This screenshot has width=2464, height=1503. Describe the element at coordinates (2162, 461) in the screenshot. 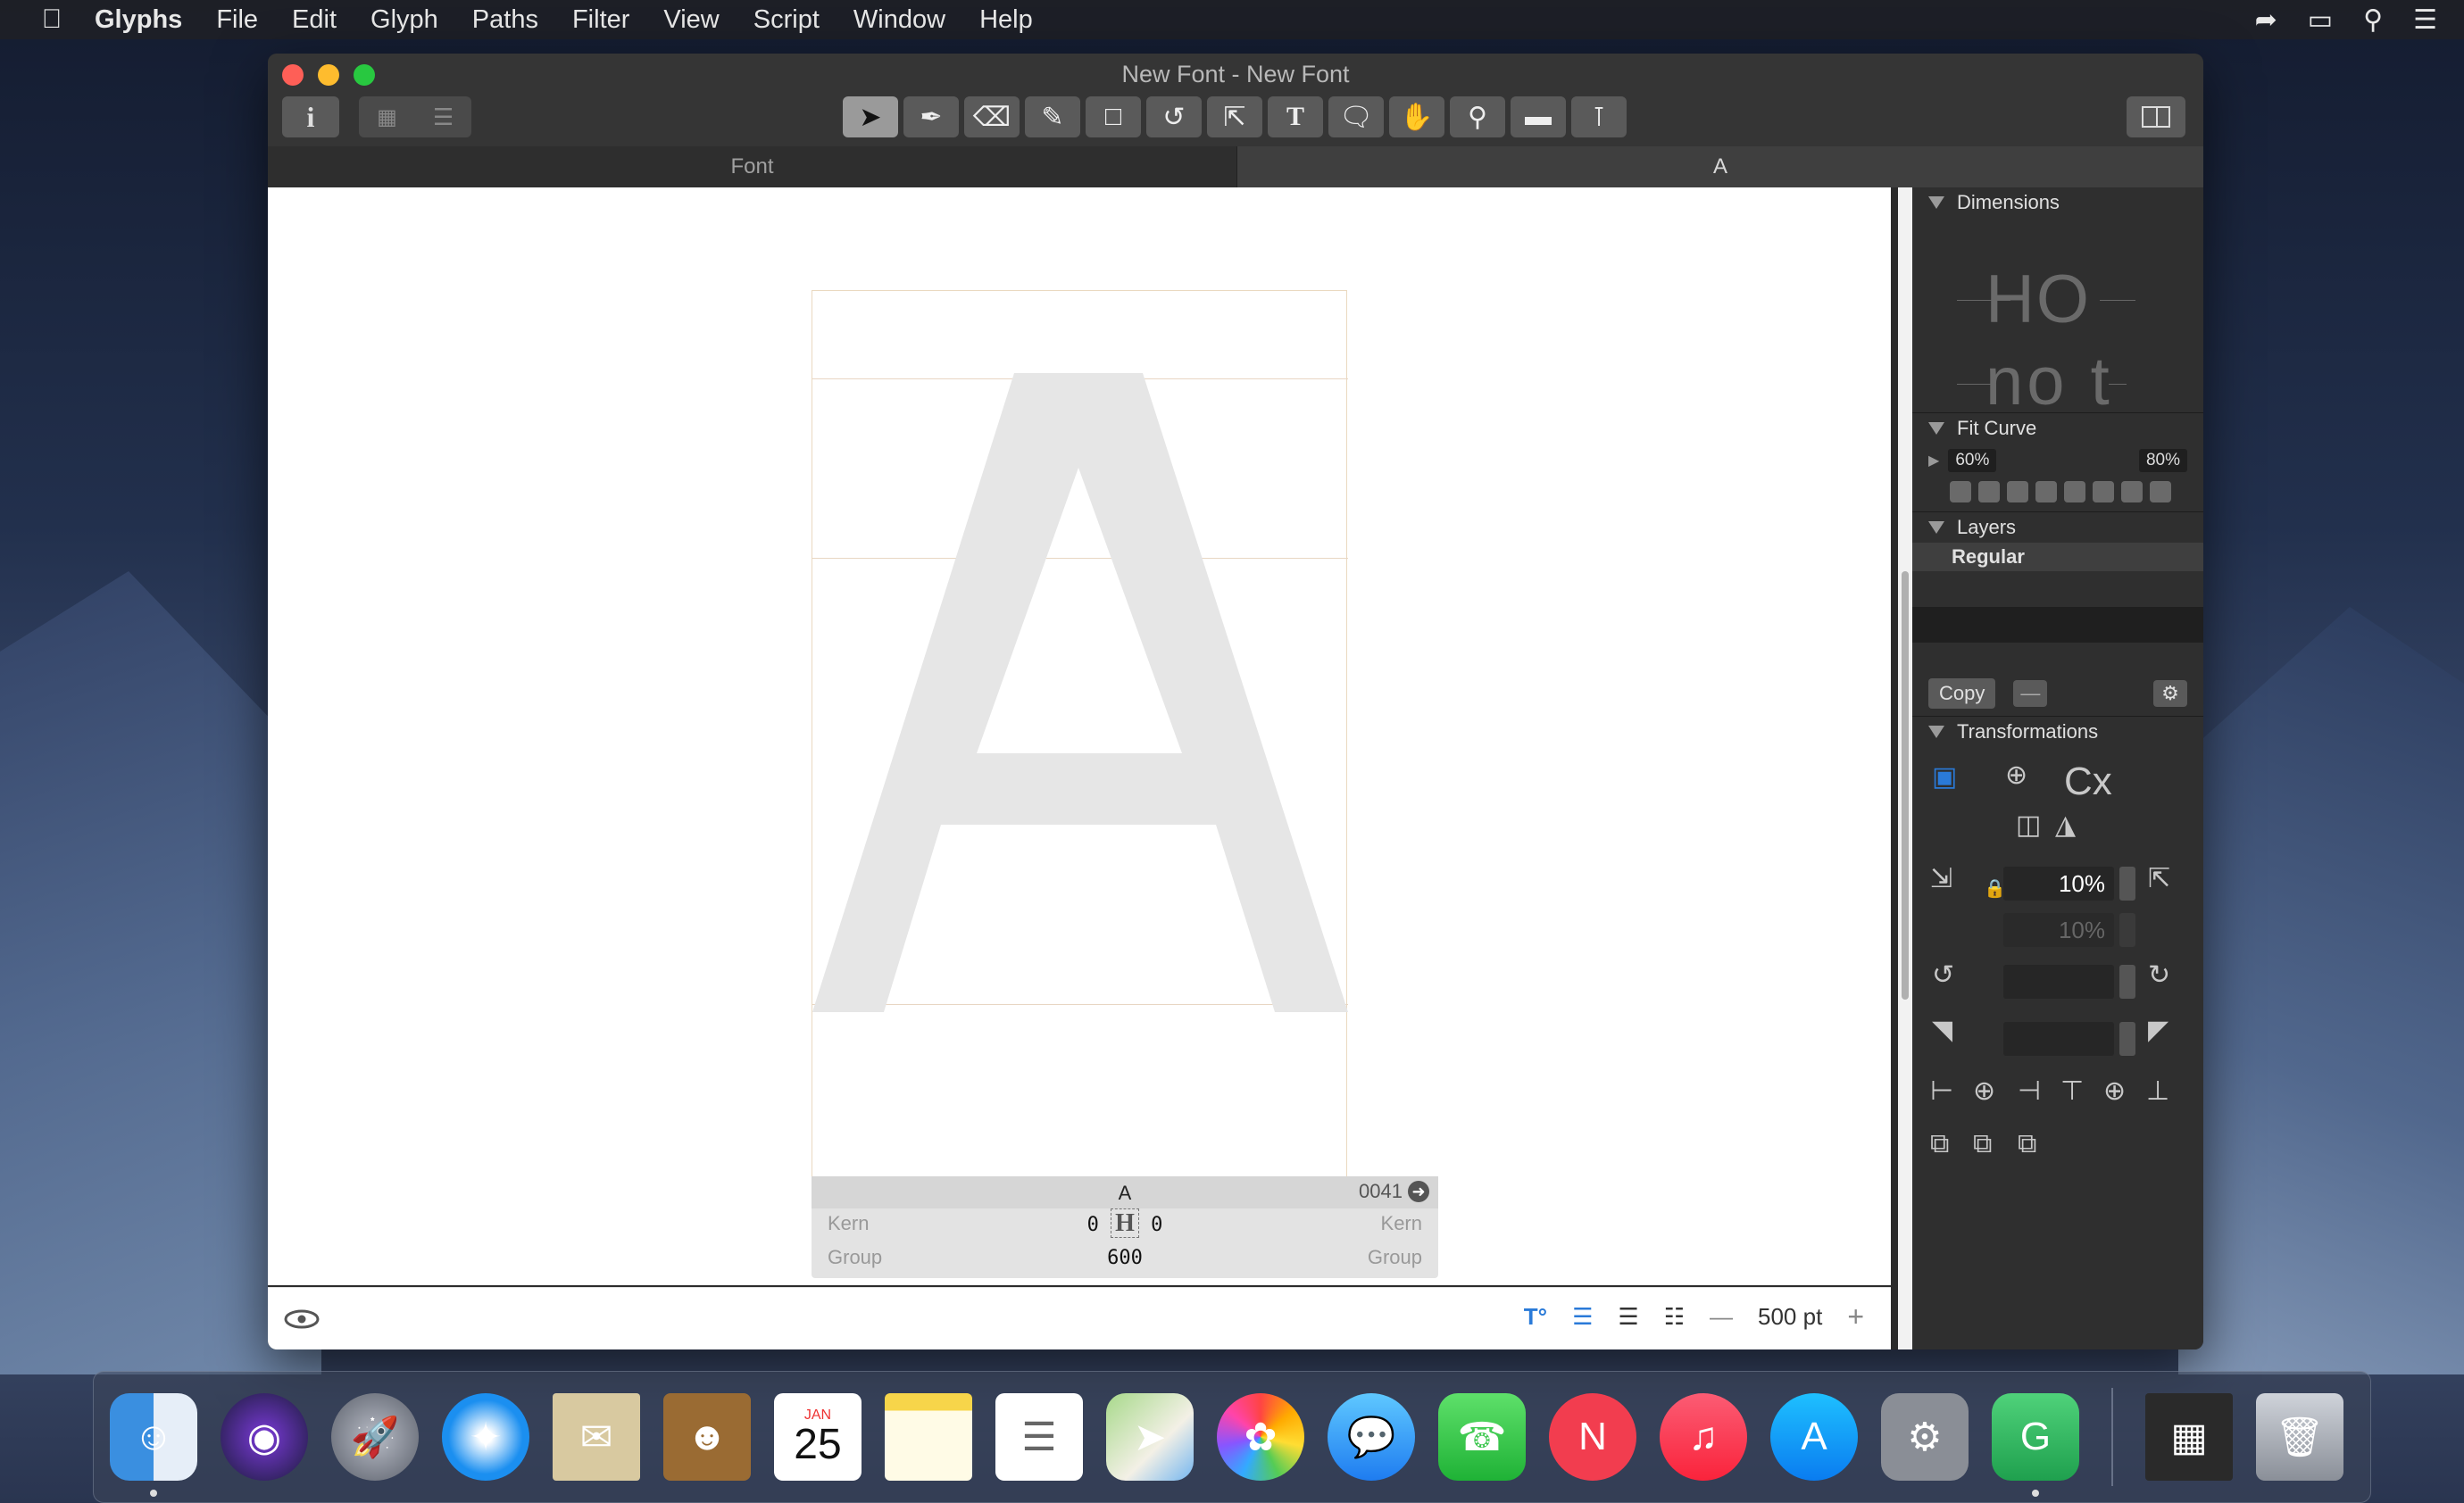

I see `fit-curve-max: 80%` at that location.